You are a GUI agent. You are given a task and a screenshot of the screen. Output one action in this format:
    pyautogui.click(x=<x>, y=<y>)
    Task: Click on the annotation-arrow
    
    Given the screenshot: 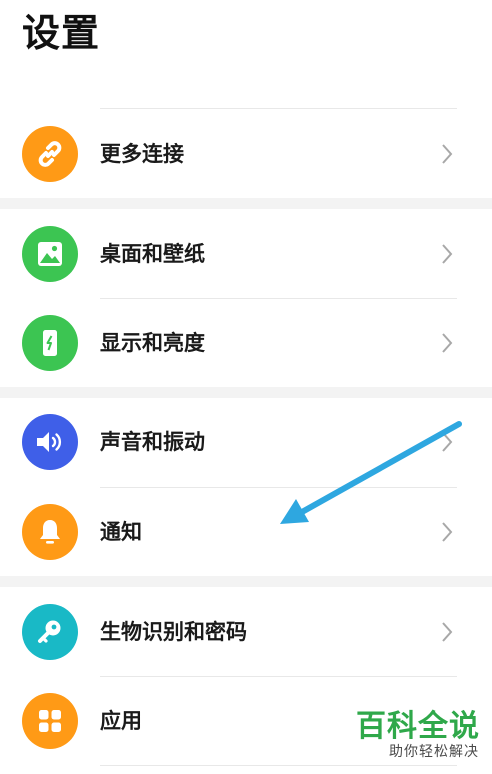 What is the action you would take?
    pyautogui.click(x=371, y=472)
    